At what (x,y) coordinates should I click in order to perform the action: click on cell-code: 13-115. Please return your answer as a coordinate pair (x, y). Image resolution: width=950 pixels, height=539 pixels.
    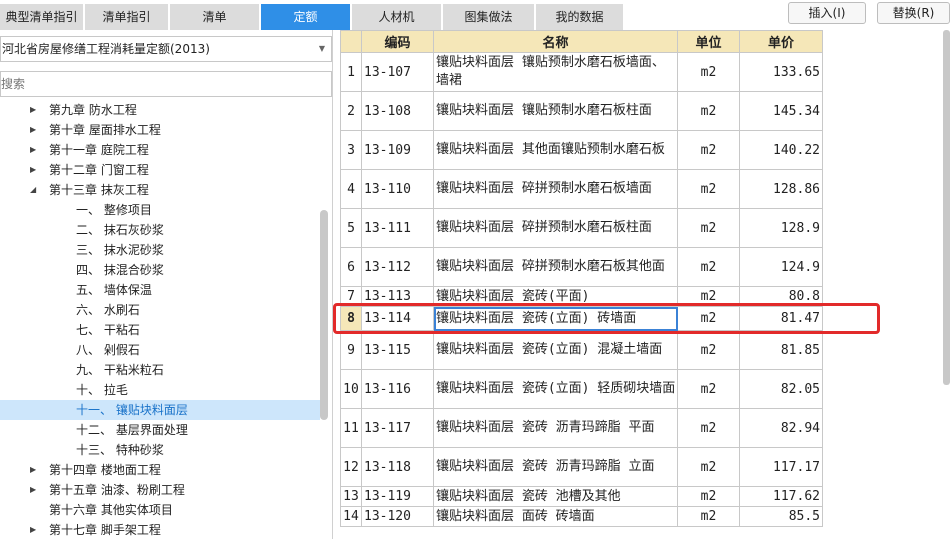
    Looking at the image, I should click on (397, 350).